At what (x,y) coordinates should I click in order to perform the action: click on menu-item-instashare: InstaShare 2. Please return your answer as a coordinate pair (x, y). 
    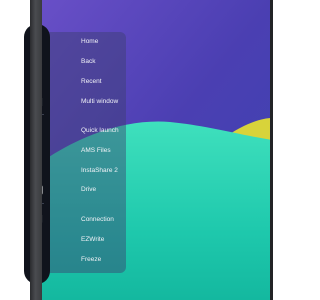
    Looking at the image, I should click on (99, 171).